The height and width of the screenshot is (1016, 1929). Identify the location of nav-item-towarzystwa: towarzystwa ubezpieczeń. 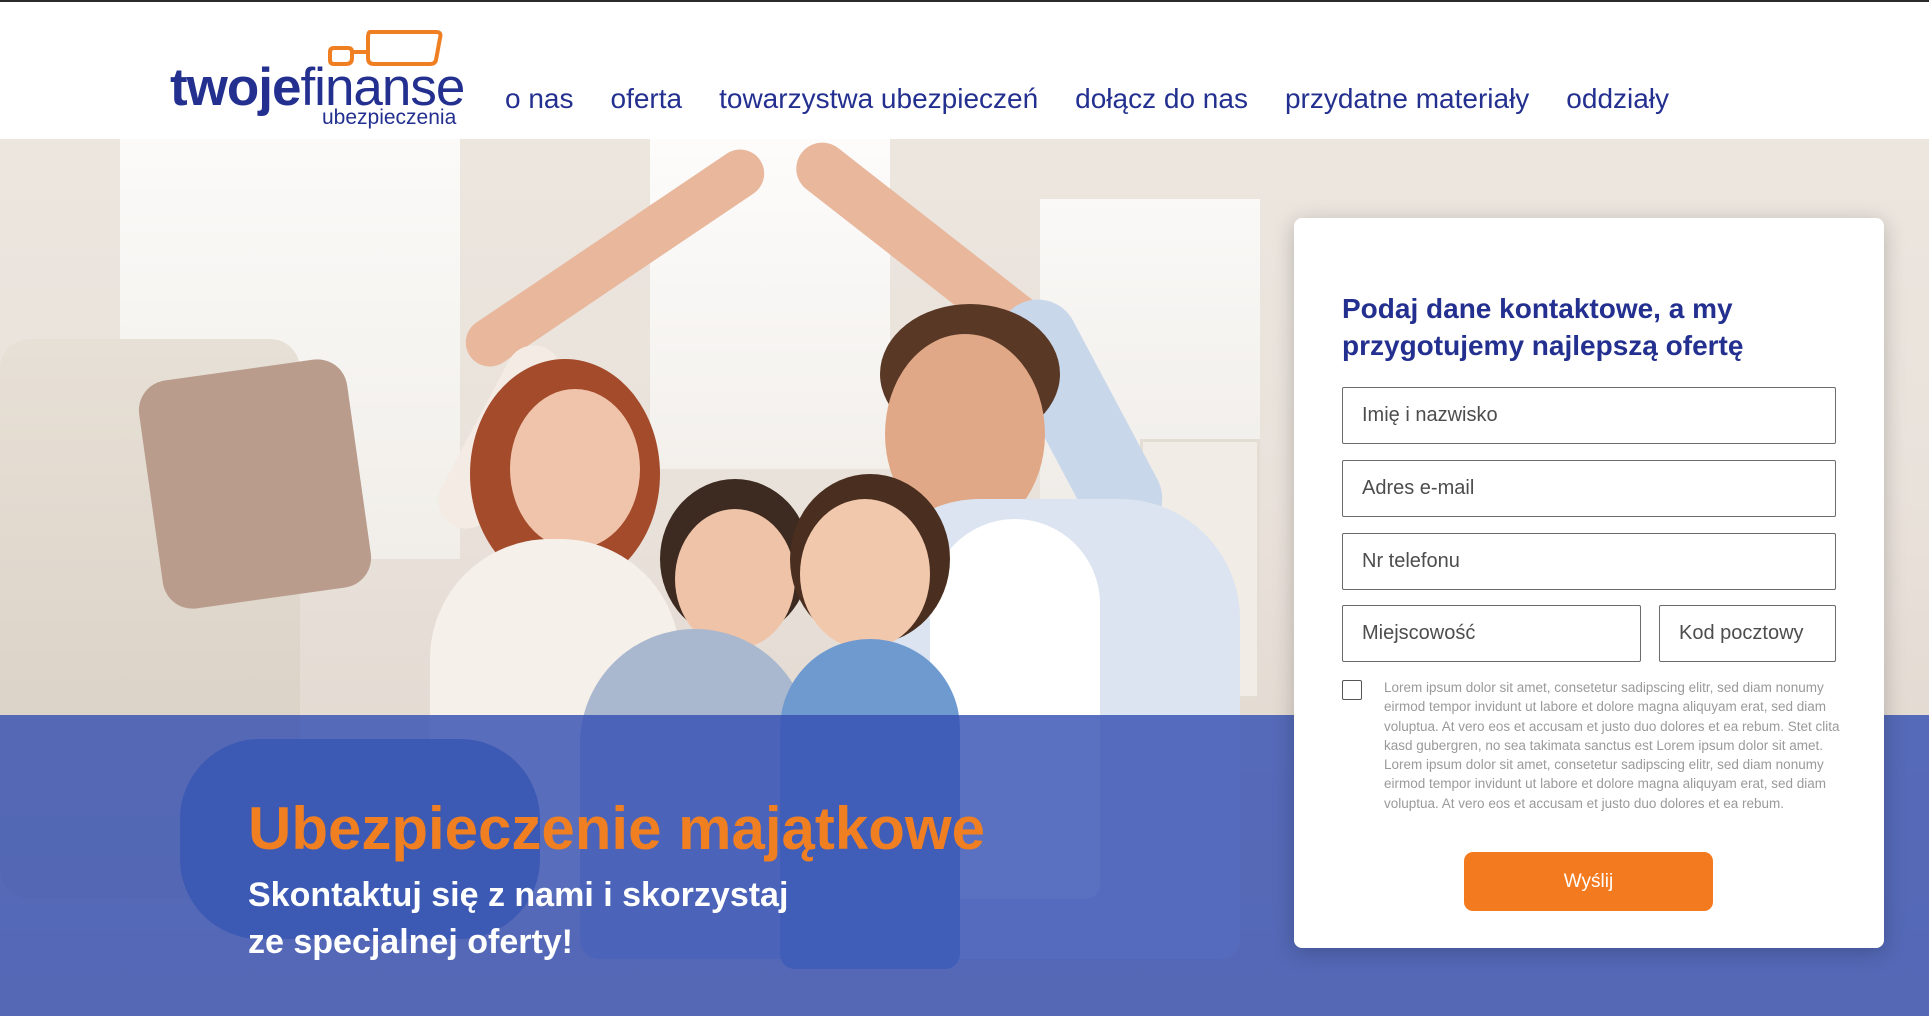
(878, 99).